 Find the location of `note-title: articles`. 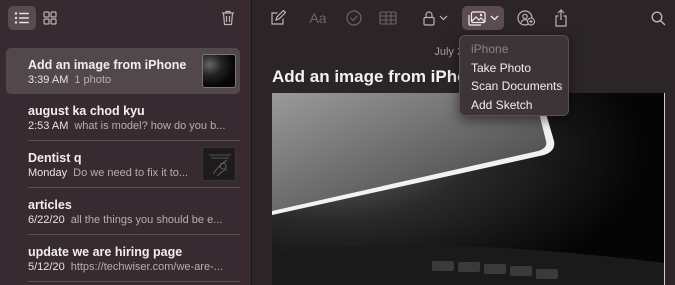

note-title: articles is located at coordinates (50, 205).